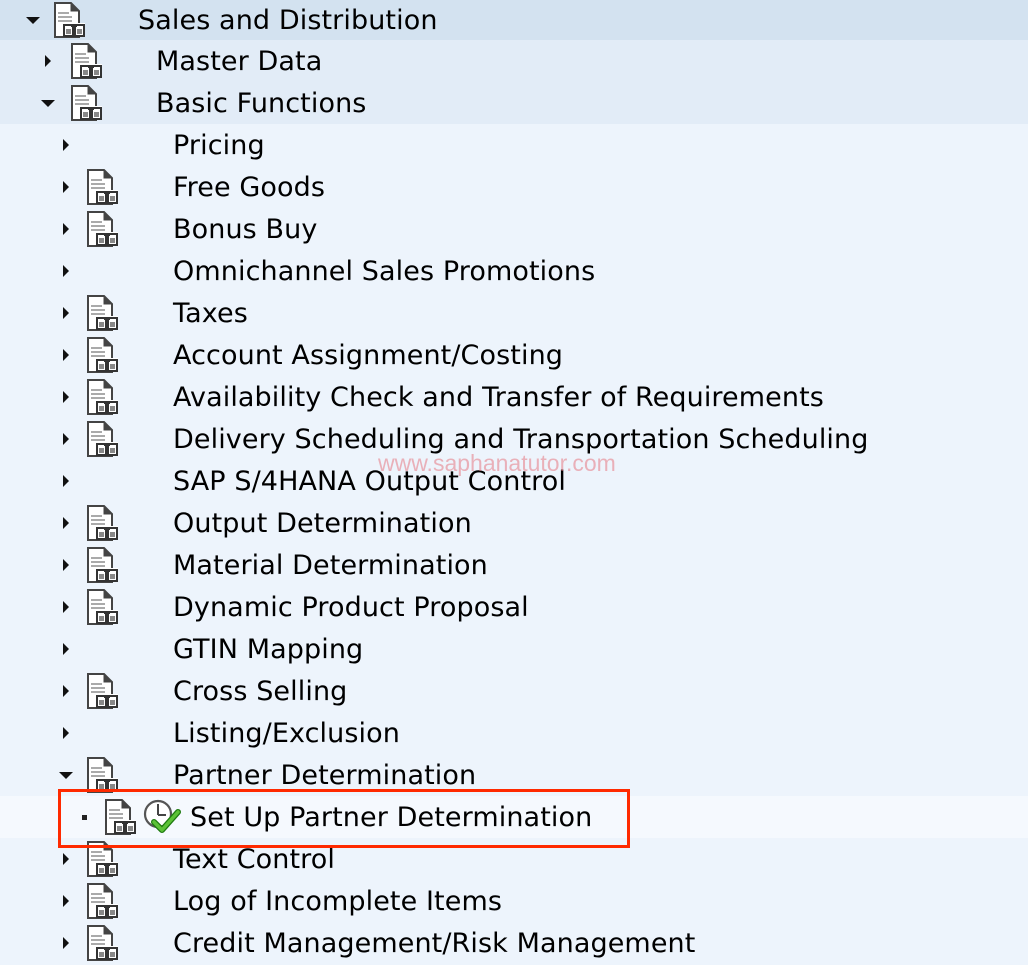  I want to click on tree-node: Account Assignment/Costing, so click(514, 355).